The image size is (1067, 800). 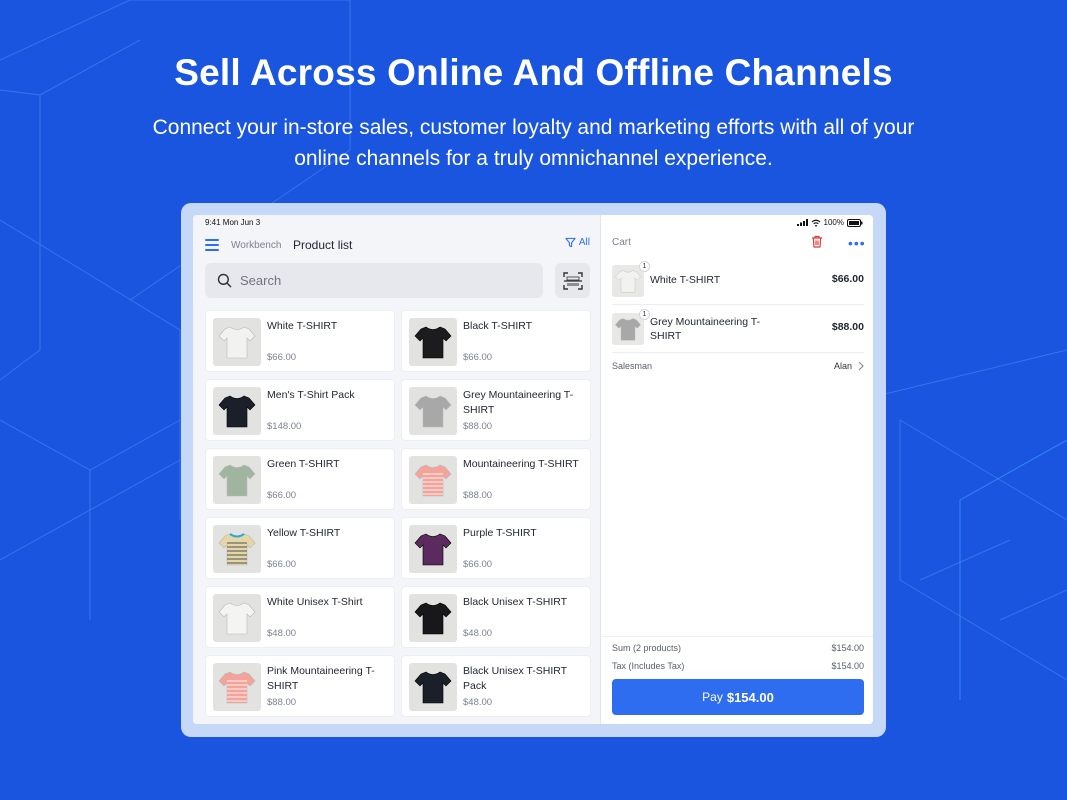 What do you see at coordinates (496, 479) in the screenshot?
I see `product-card: Mountaineering T-SHIRT $88.00` at bounding box center [496, 479].